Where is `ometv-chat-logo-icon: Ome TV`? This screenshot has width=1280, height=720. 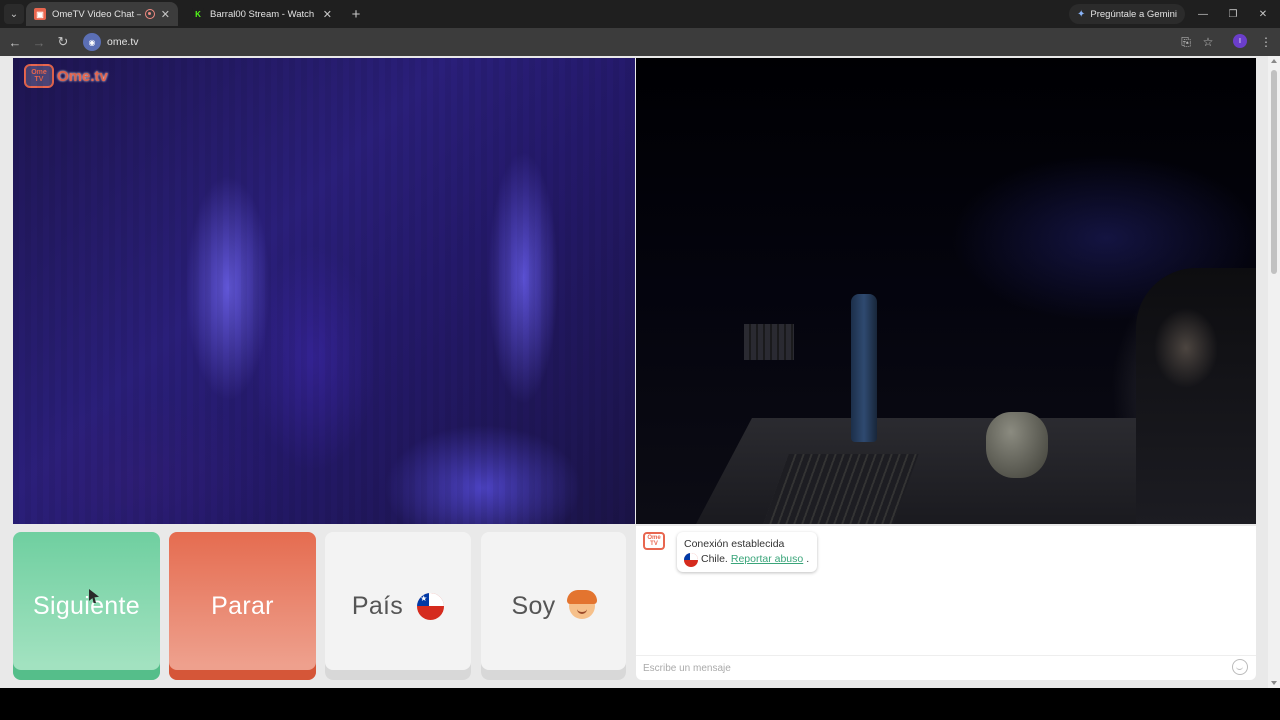
ometv-chat-logo-icon: Ome TV is located at coordinates (654, 541).